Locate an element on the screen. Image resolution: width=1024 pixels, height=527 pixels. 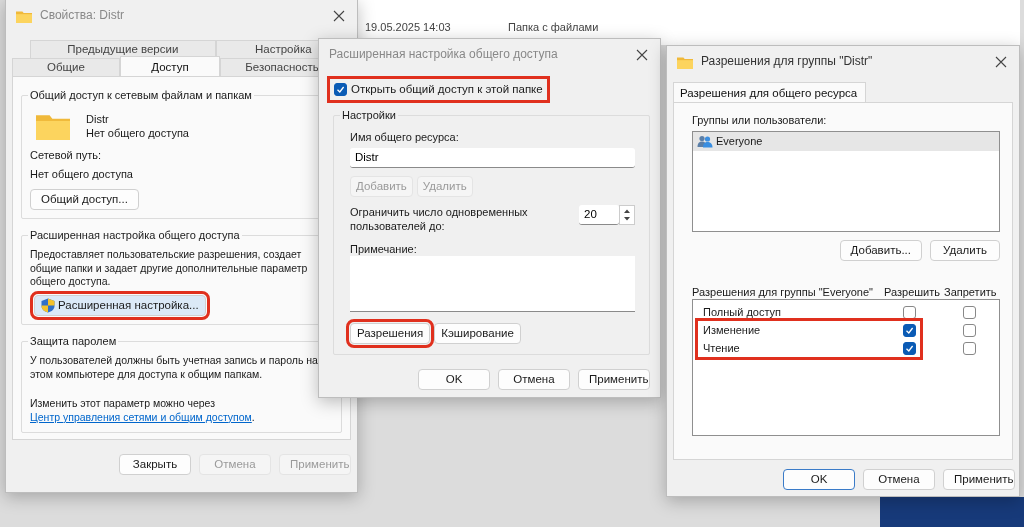
window-title: Разрешения для группы "Distr" is located at coordinates (787, 62).